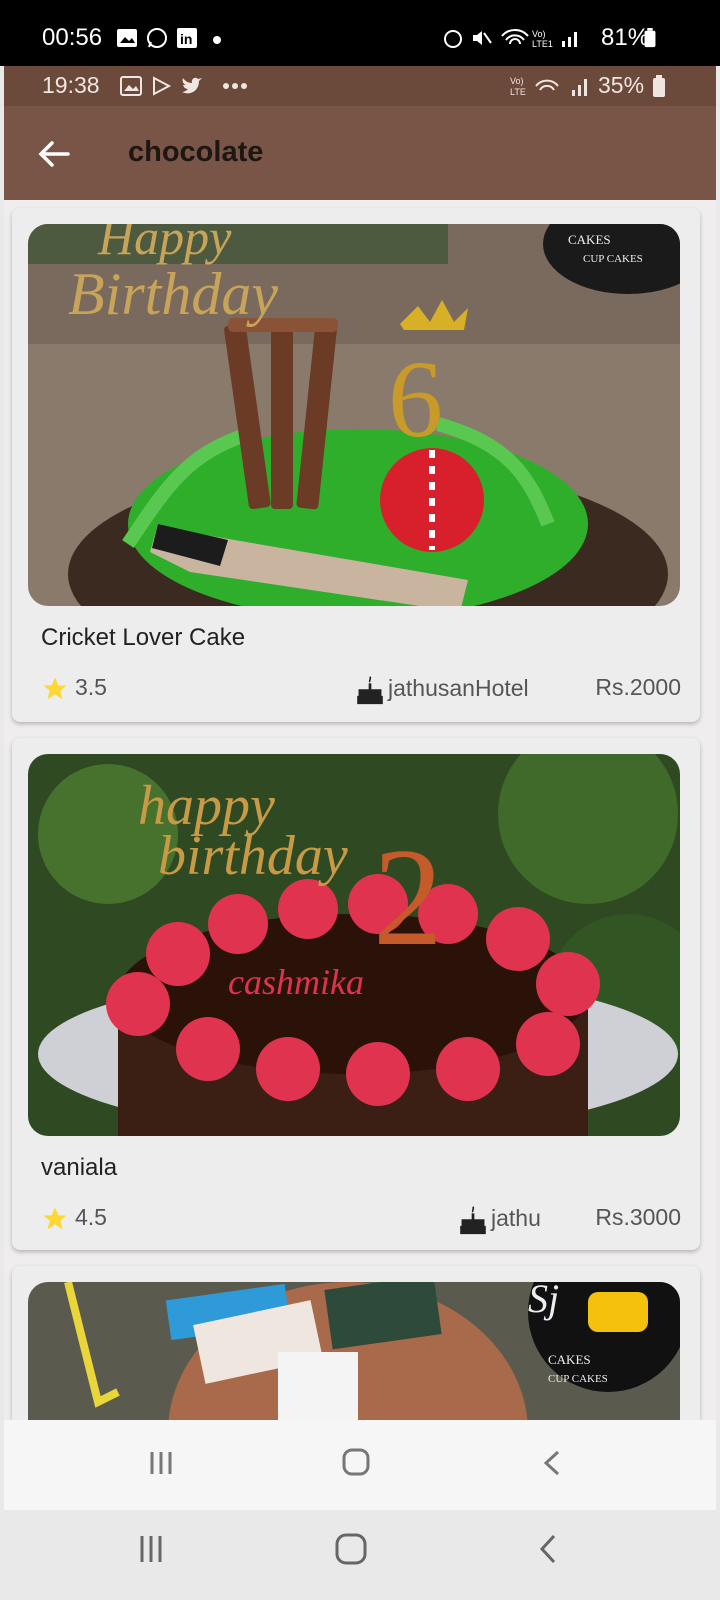 The height and width of the screenshot is (1600, 720). I want to click on twitter-icon, so click(192, 85).